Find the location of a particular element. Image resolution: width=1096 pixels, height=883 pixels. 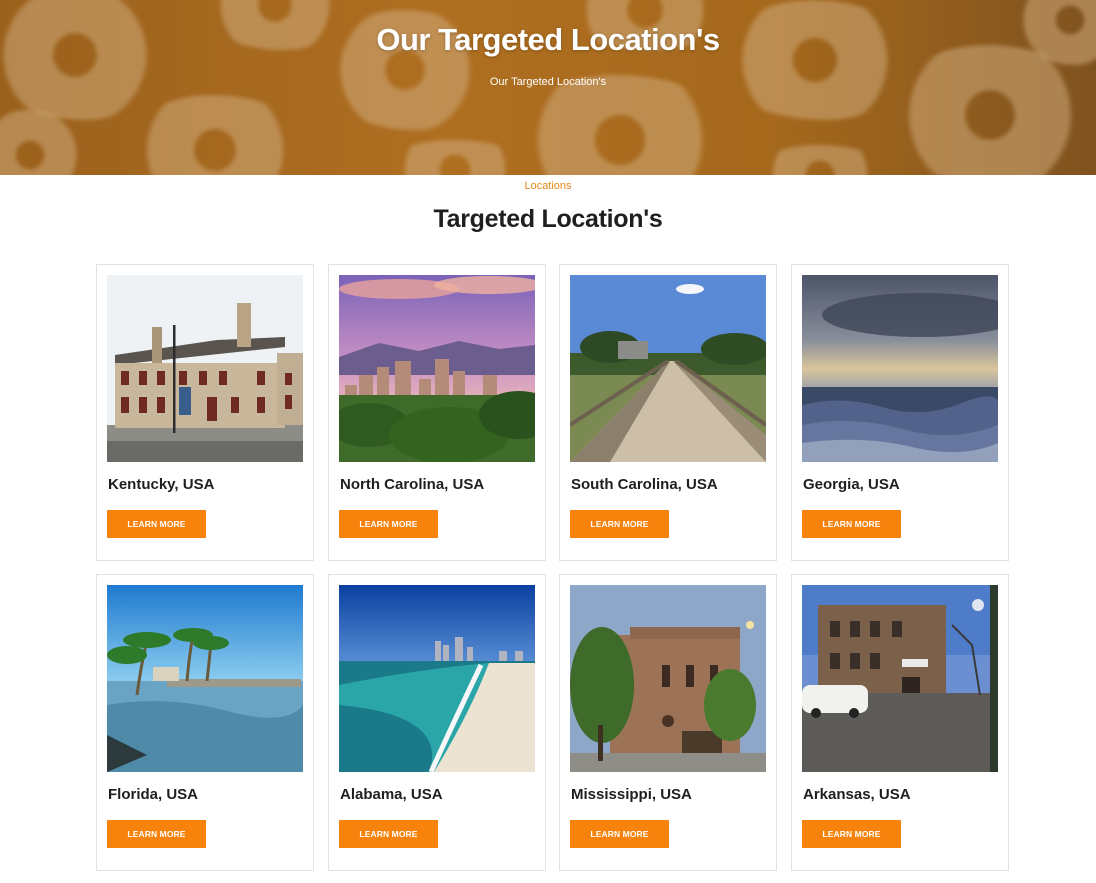

location-card-north-carolina: North Carolina, USA LEARN MORE is located at coordinates (437, 412).